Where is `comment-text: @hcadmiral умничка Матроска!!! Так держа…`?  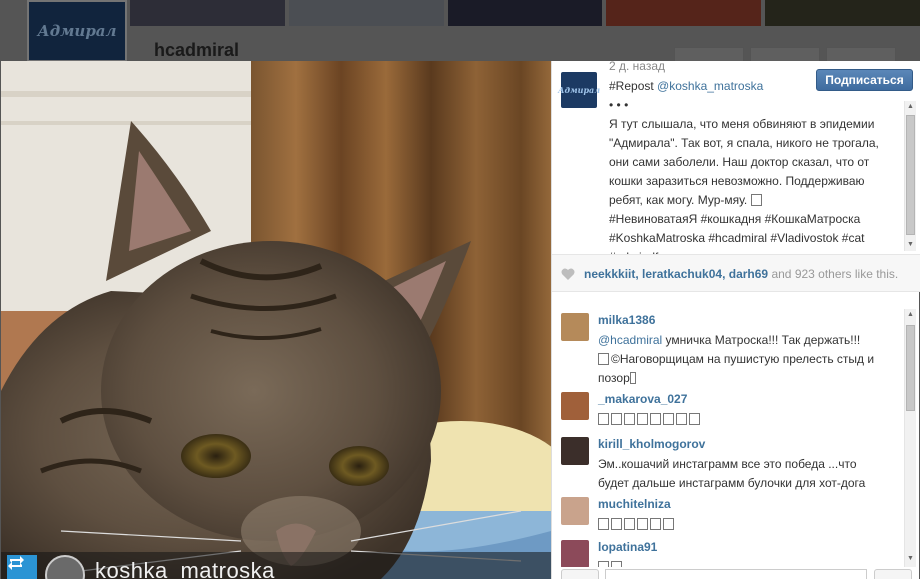 comment-text: @hcadmiral умничка Матроска!!! Так держа… is located at coordinates (736, 359).